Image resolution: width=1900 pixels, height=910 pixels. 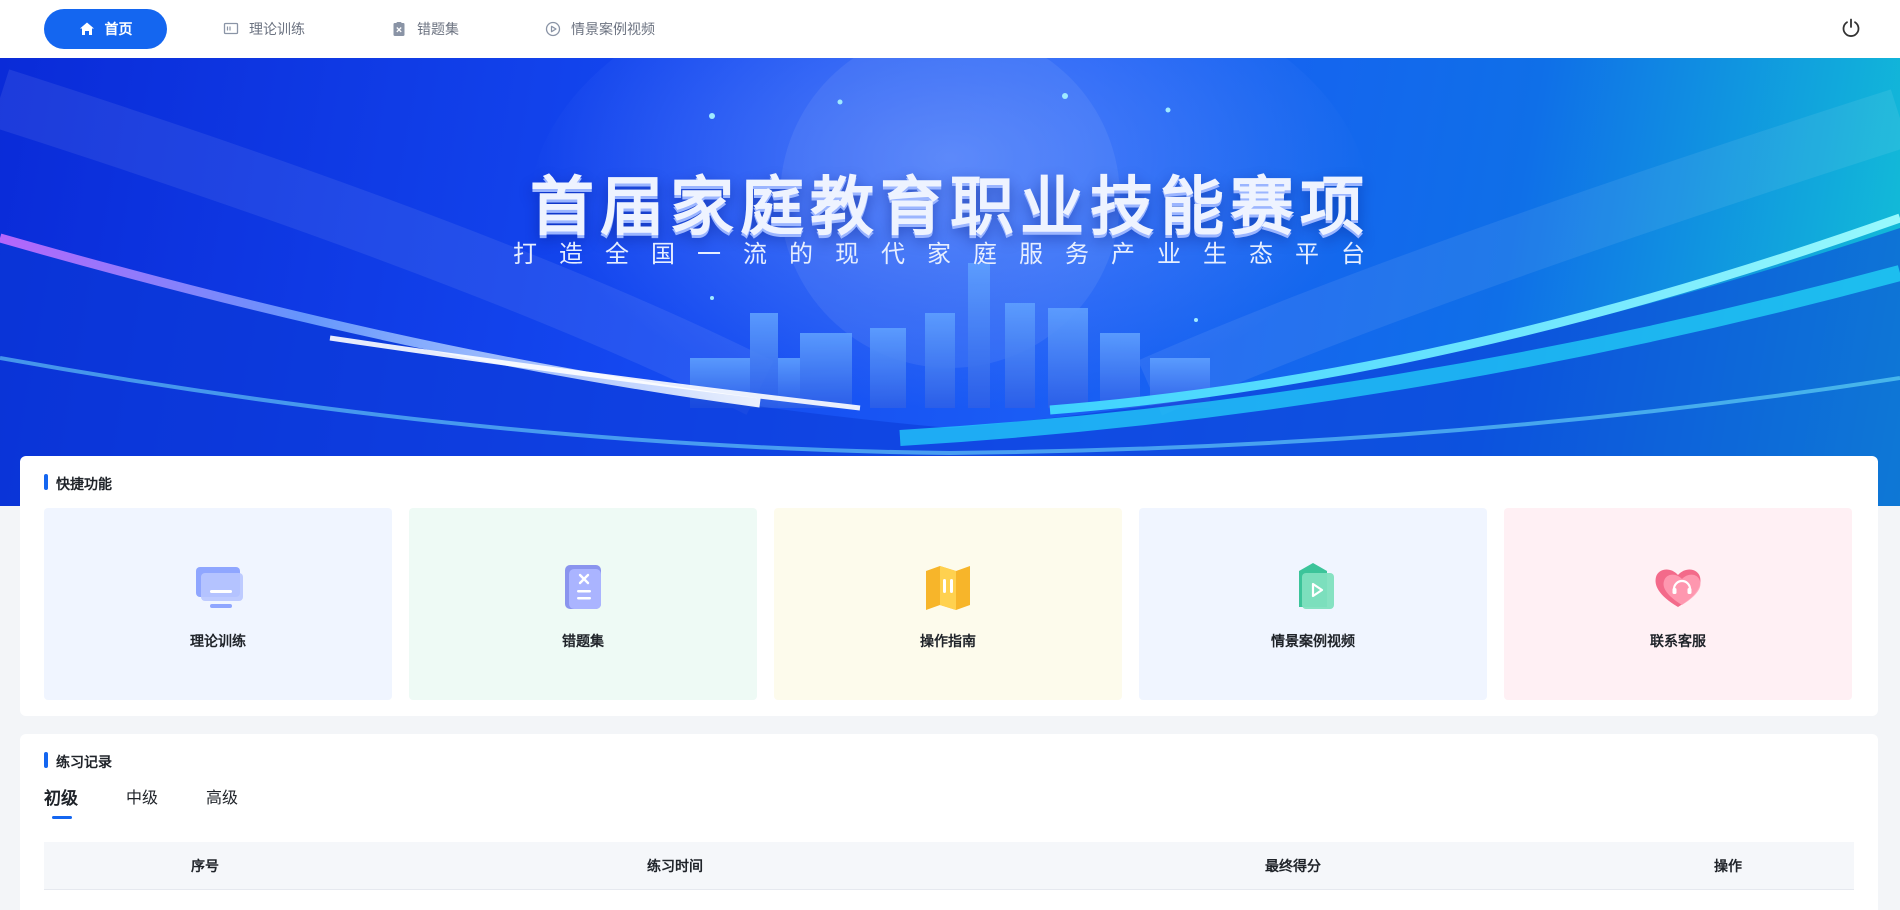 I want to click on column-header-index: 序号, so click(x=205, y=866).